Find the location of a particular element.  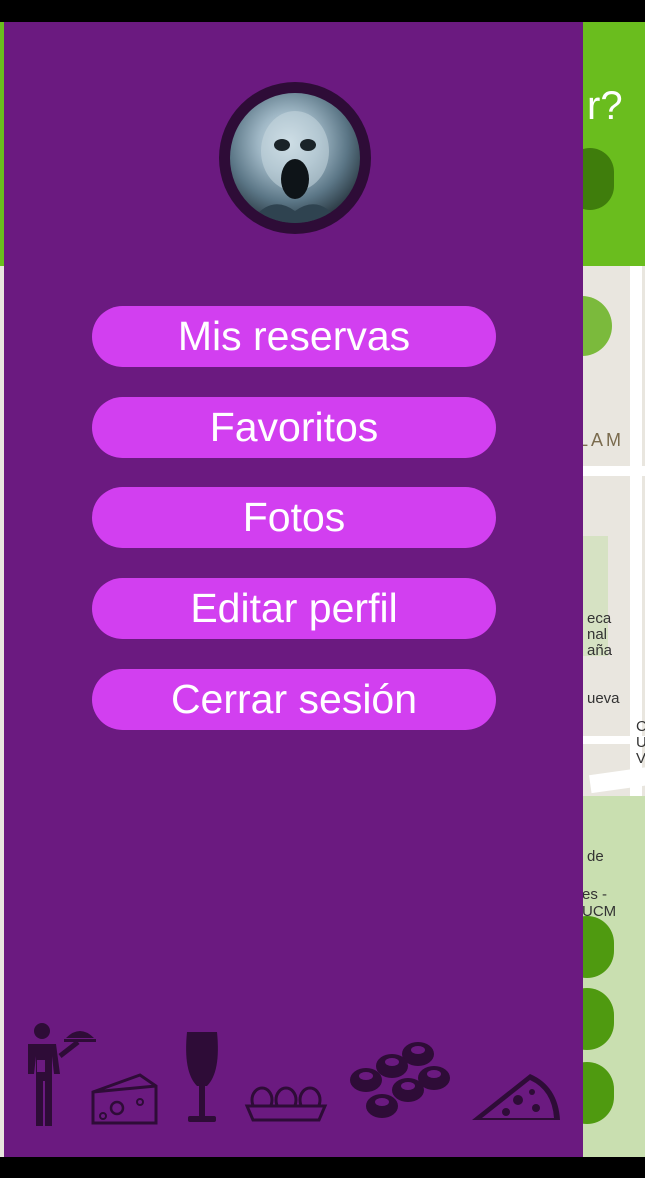

map-label: nal is located at coordinates (597, 634).